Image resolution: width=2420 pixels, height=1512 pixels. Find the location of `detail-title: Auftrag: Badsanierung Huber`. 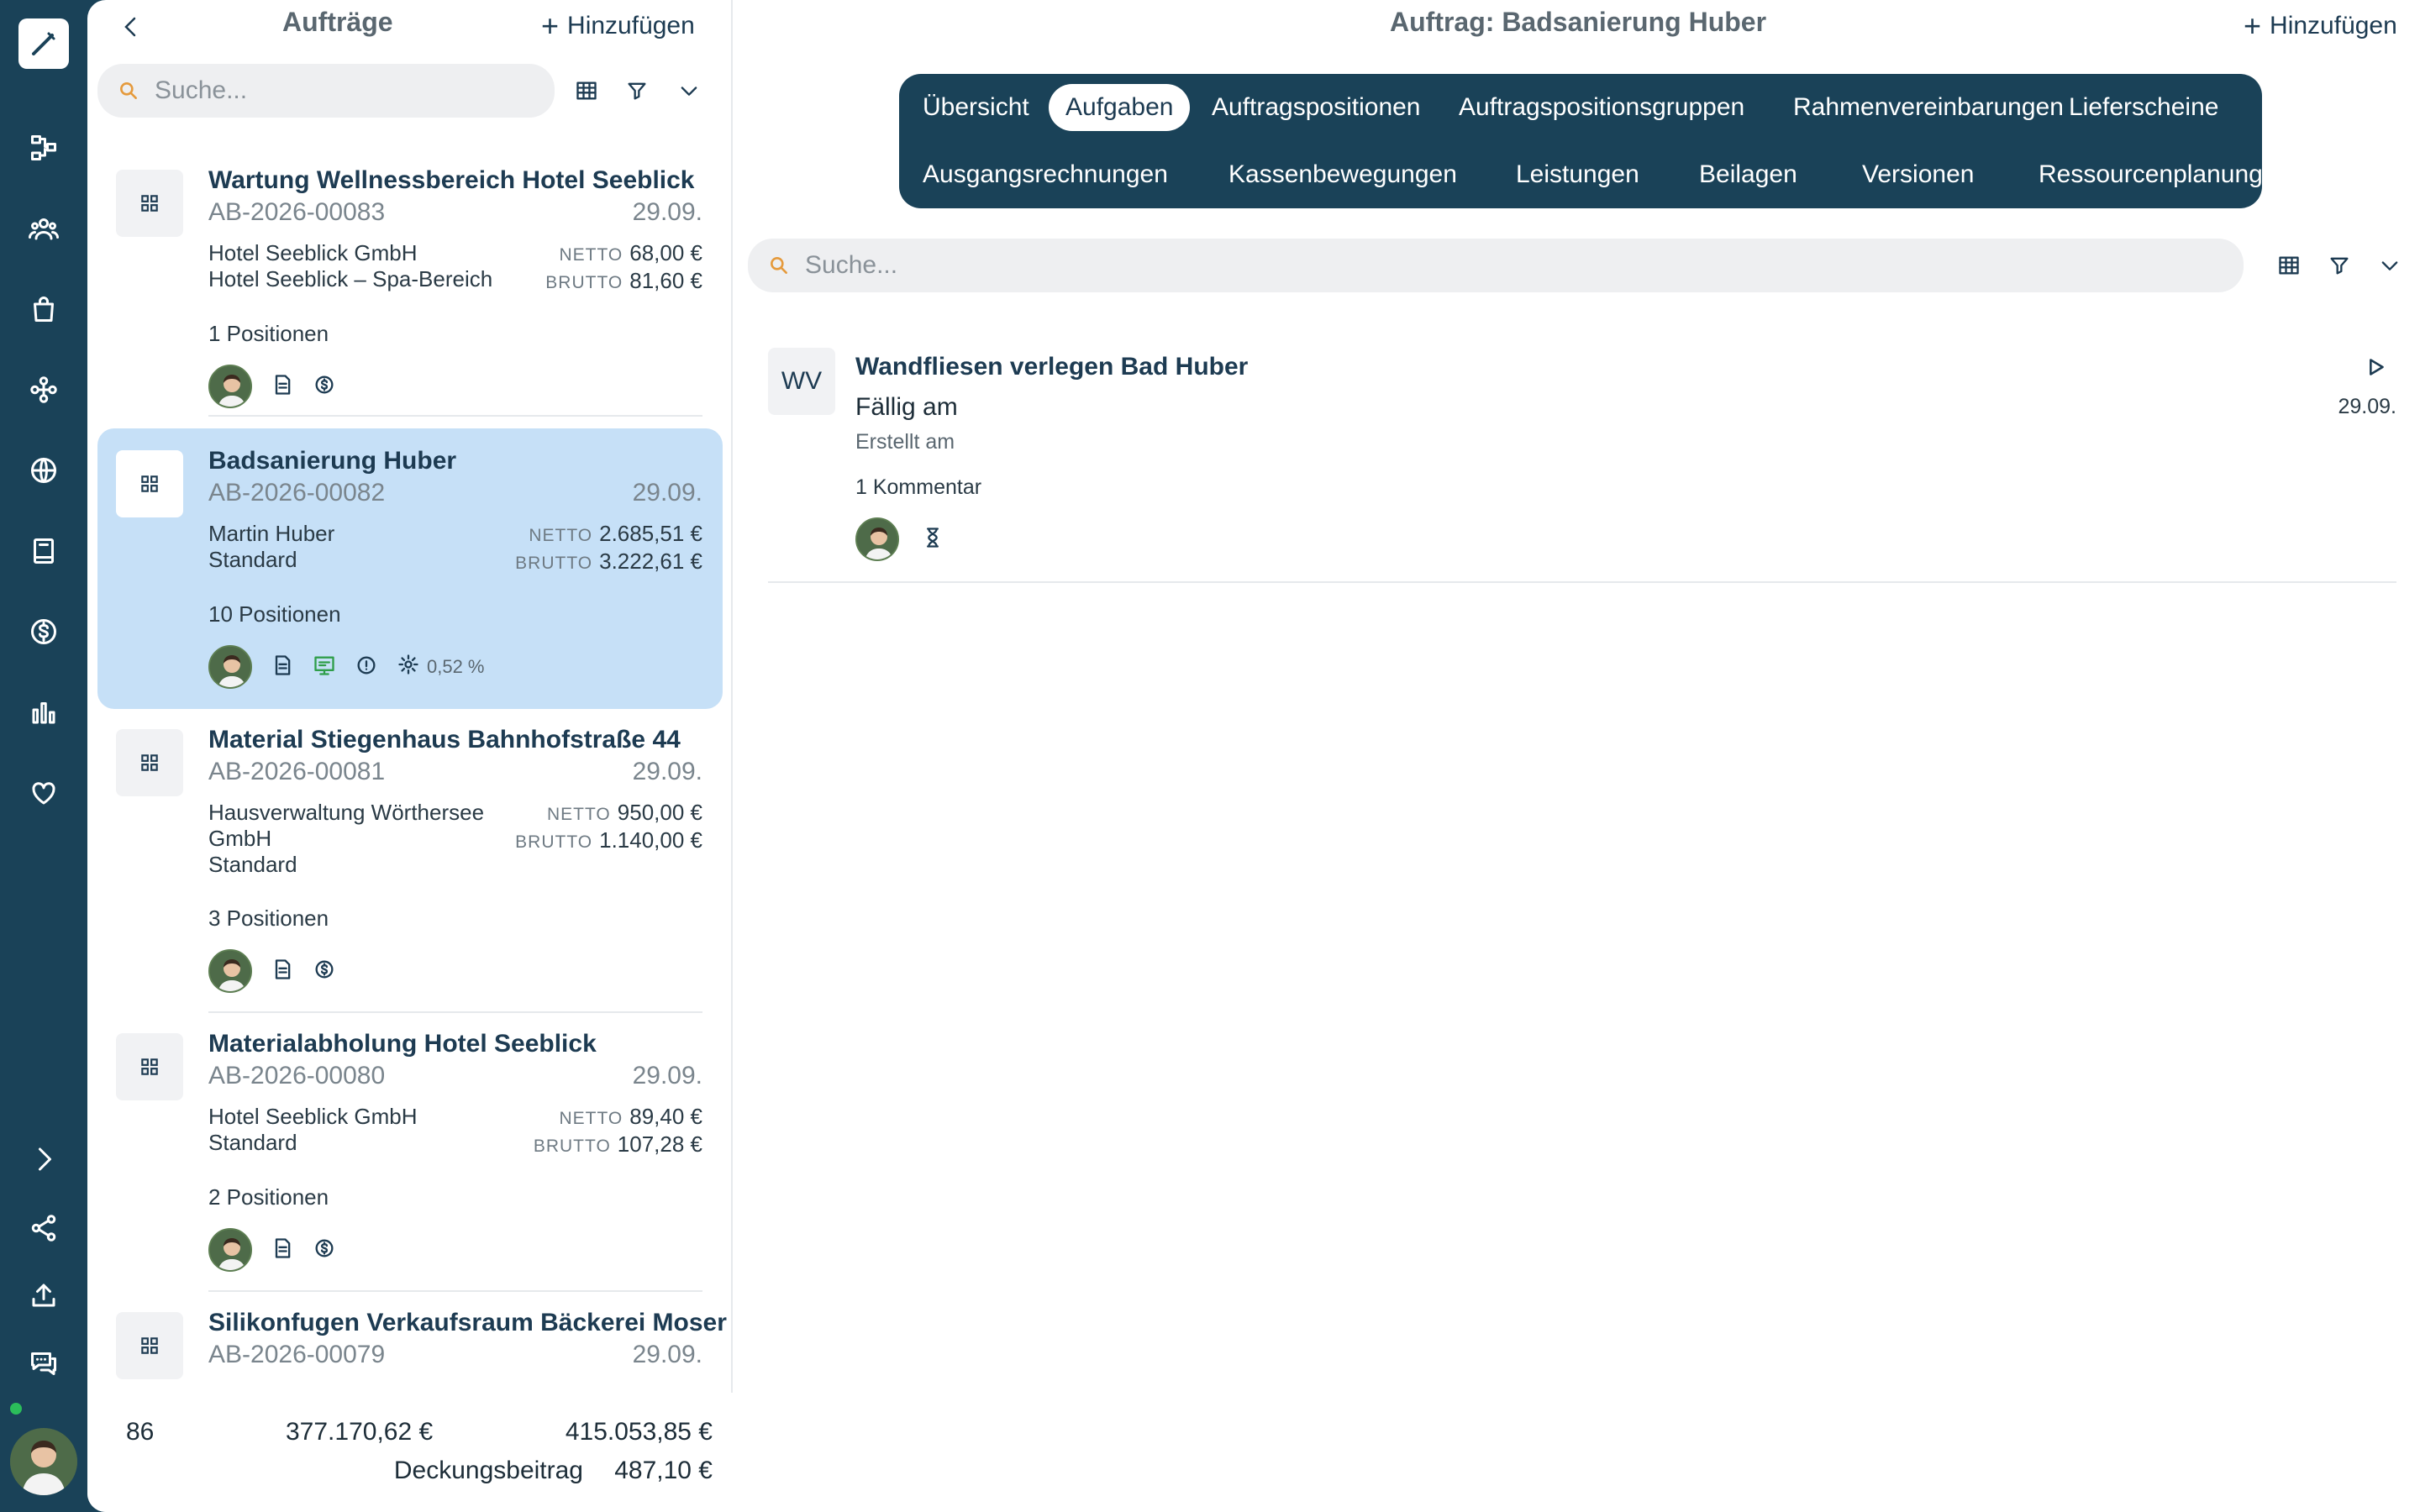

detail-title: Auftrag: Badsanierung Huber is located at coordinates (1578, 22).